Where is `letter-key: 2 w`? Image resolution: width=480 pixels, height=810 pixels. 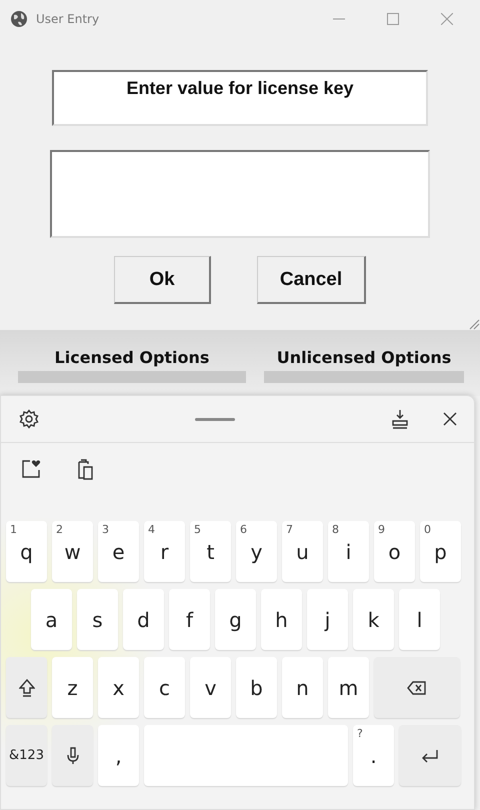 letter-key: 2 w is located at coordinates (72, 551).